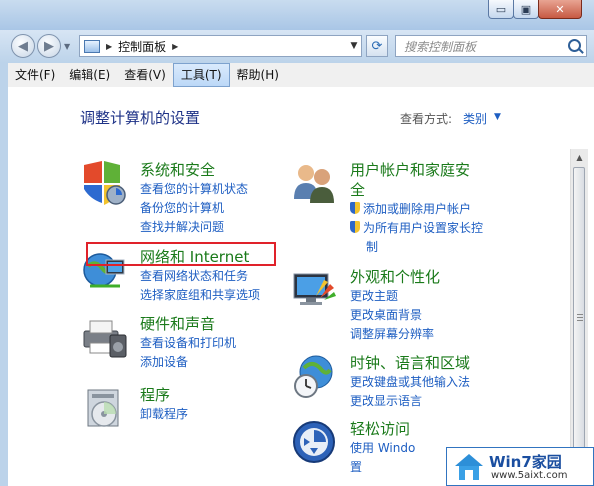  Describe the element at coordinates (35, 75) in the screenshot. I see `menu-file: 文件(F)` at that location.